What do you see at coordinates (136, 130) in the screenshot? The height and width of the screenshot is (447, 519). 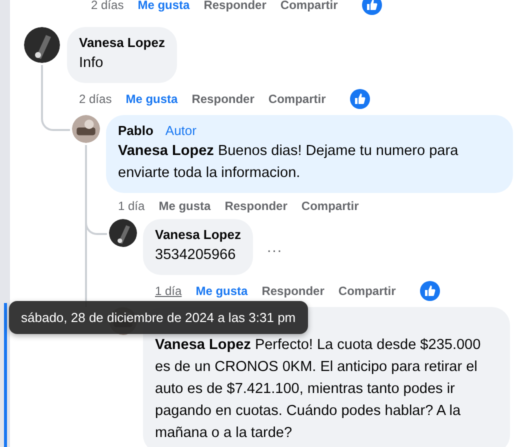 I see `author-name: Pablo` at bounding box center [136, 130].